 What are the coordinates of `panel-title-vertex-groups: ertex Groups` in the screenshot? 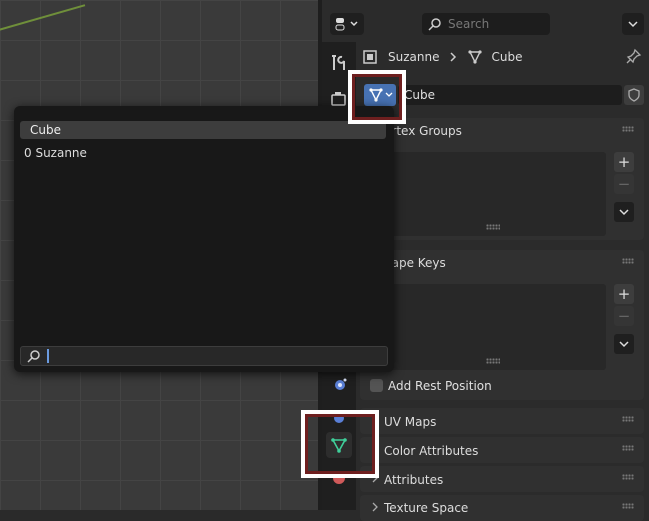 It's located at (423, 131).